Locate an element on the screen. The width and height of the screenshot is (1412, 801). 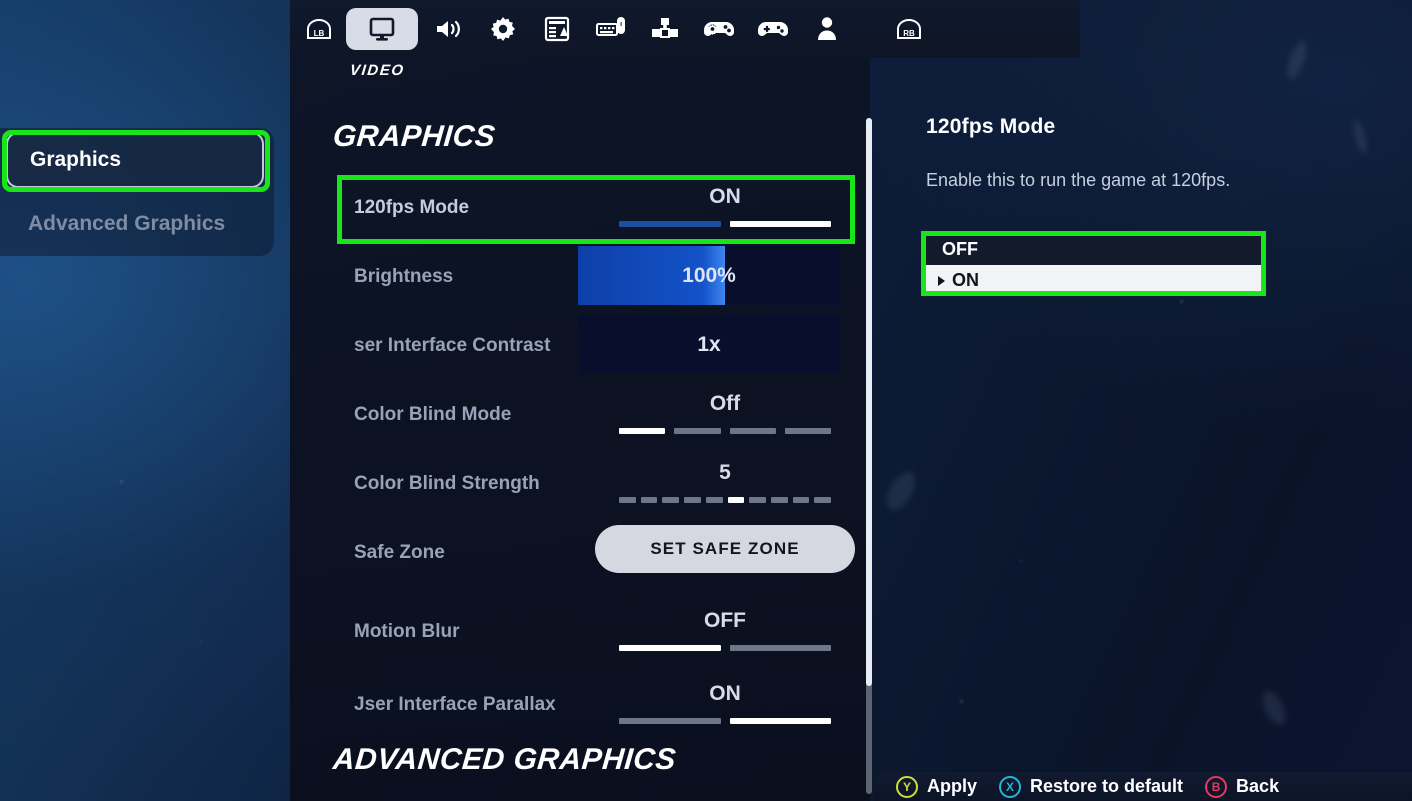
segment-control-color-blind-mode: Off is located at coordinates (725, 418).